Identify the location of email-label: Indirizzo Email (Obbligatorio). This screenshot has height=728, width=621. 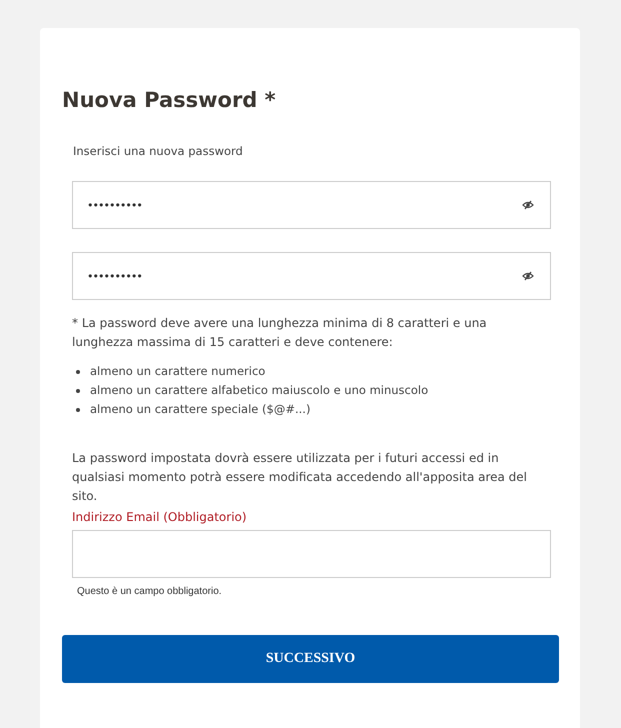
(160, 517).